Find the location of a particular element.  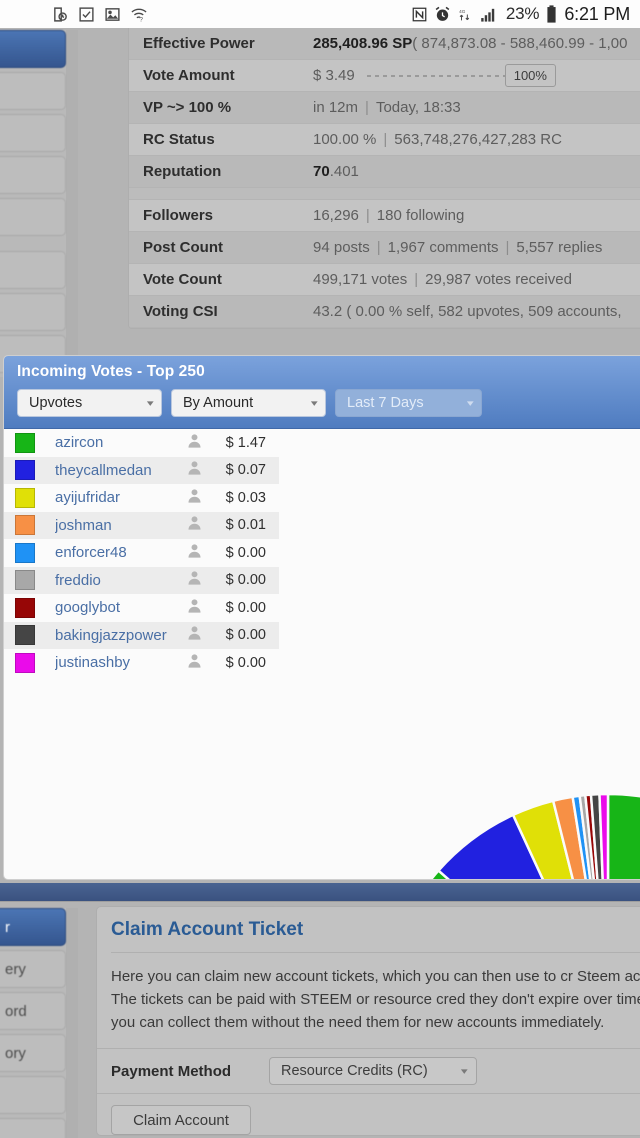

legend-row-right: $ 1.47 is located at coordinates (232, 443).